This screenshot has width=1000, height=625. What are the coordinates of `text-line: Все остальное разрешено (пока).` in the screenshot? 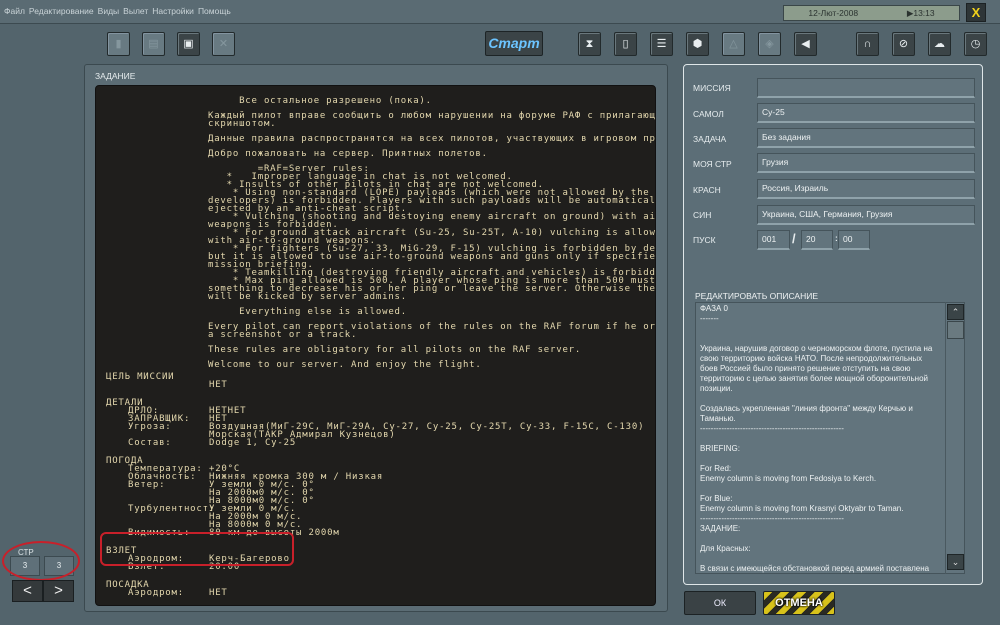 It's located at (320, 101).